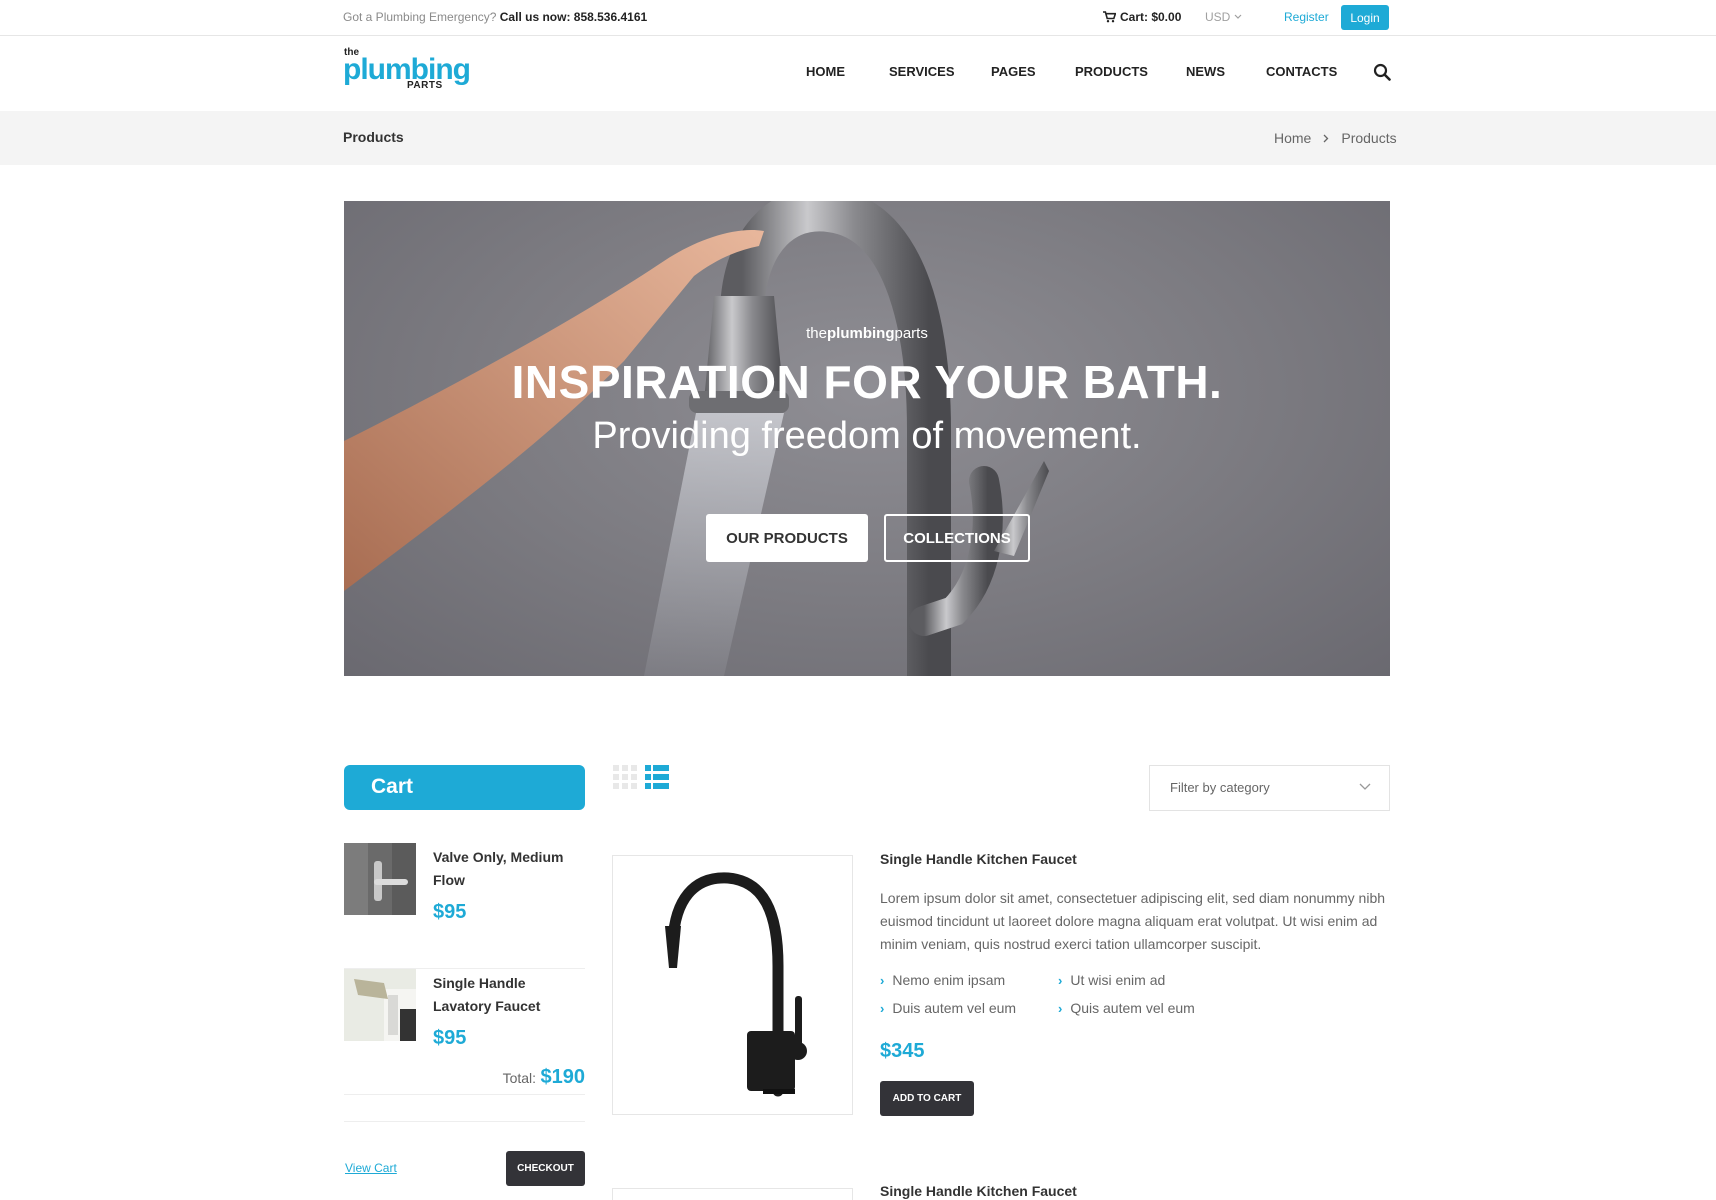 This screenshot has height=1200, width=1716. What do you see at coordinates (954, 1008) in the screenshot?
I see `product-feature-text: Duis autem vel eum` at bounding box center [954, 1008].